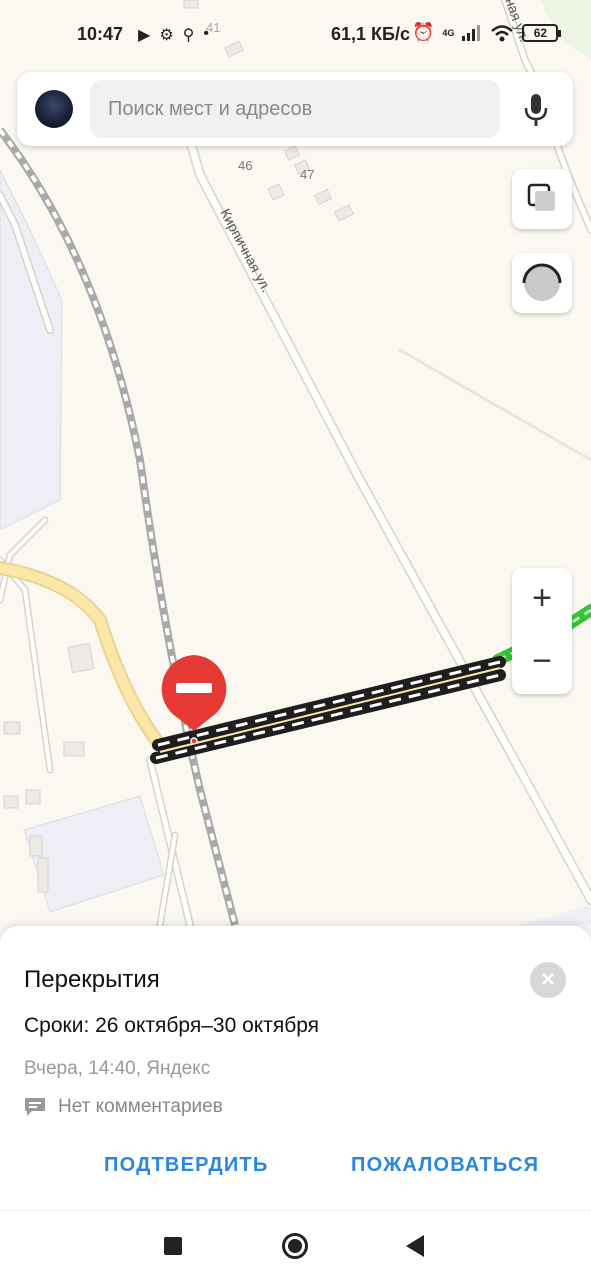  I want to click on no-entry-icon, so click(194, 688).